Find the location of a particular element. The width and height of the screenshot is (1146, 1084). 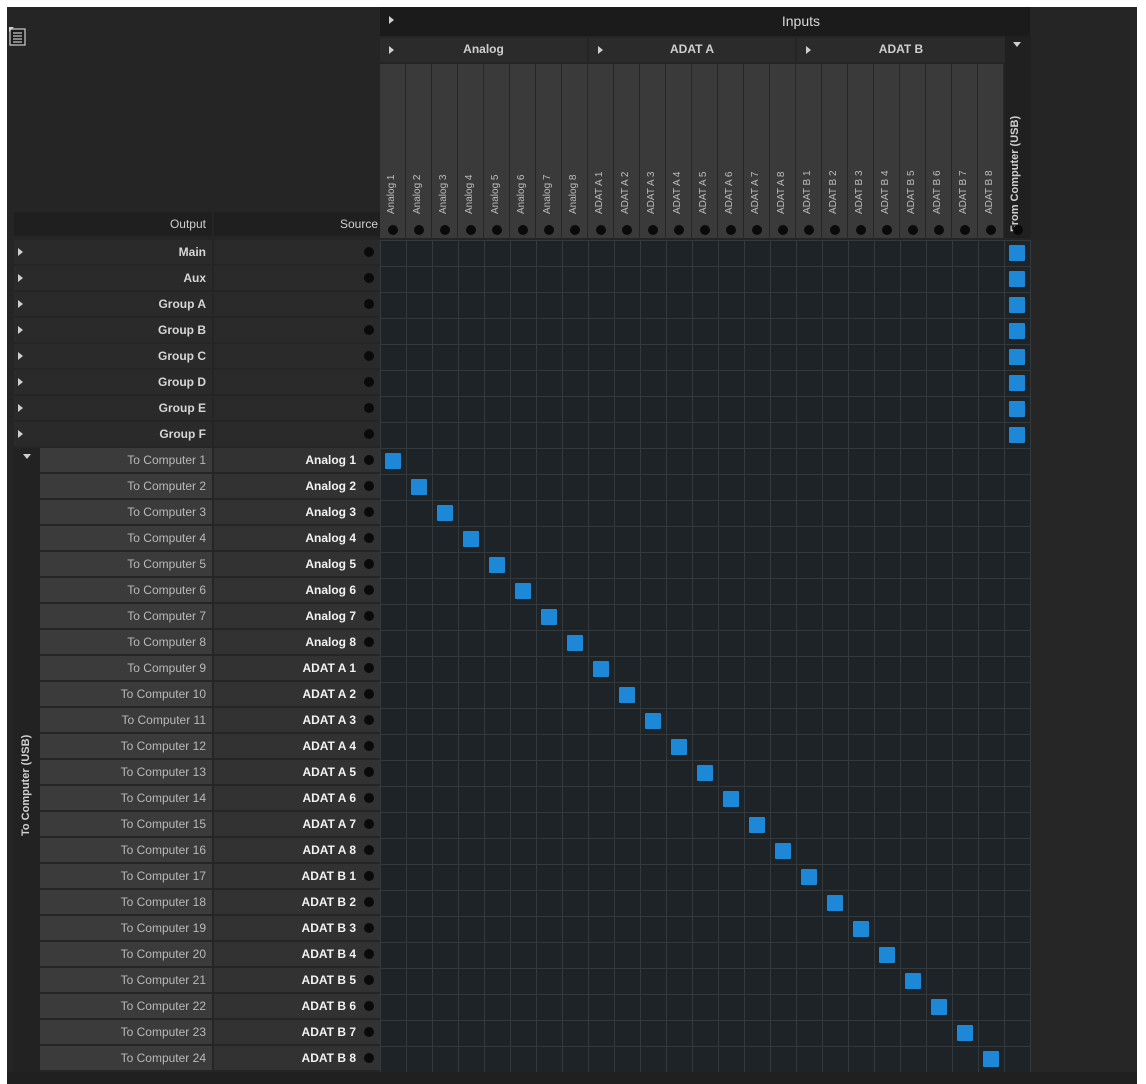

input-channel-header: ADAT A 6 is located at coordinates (731, 151).